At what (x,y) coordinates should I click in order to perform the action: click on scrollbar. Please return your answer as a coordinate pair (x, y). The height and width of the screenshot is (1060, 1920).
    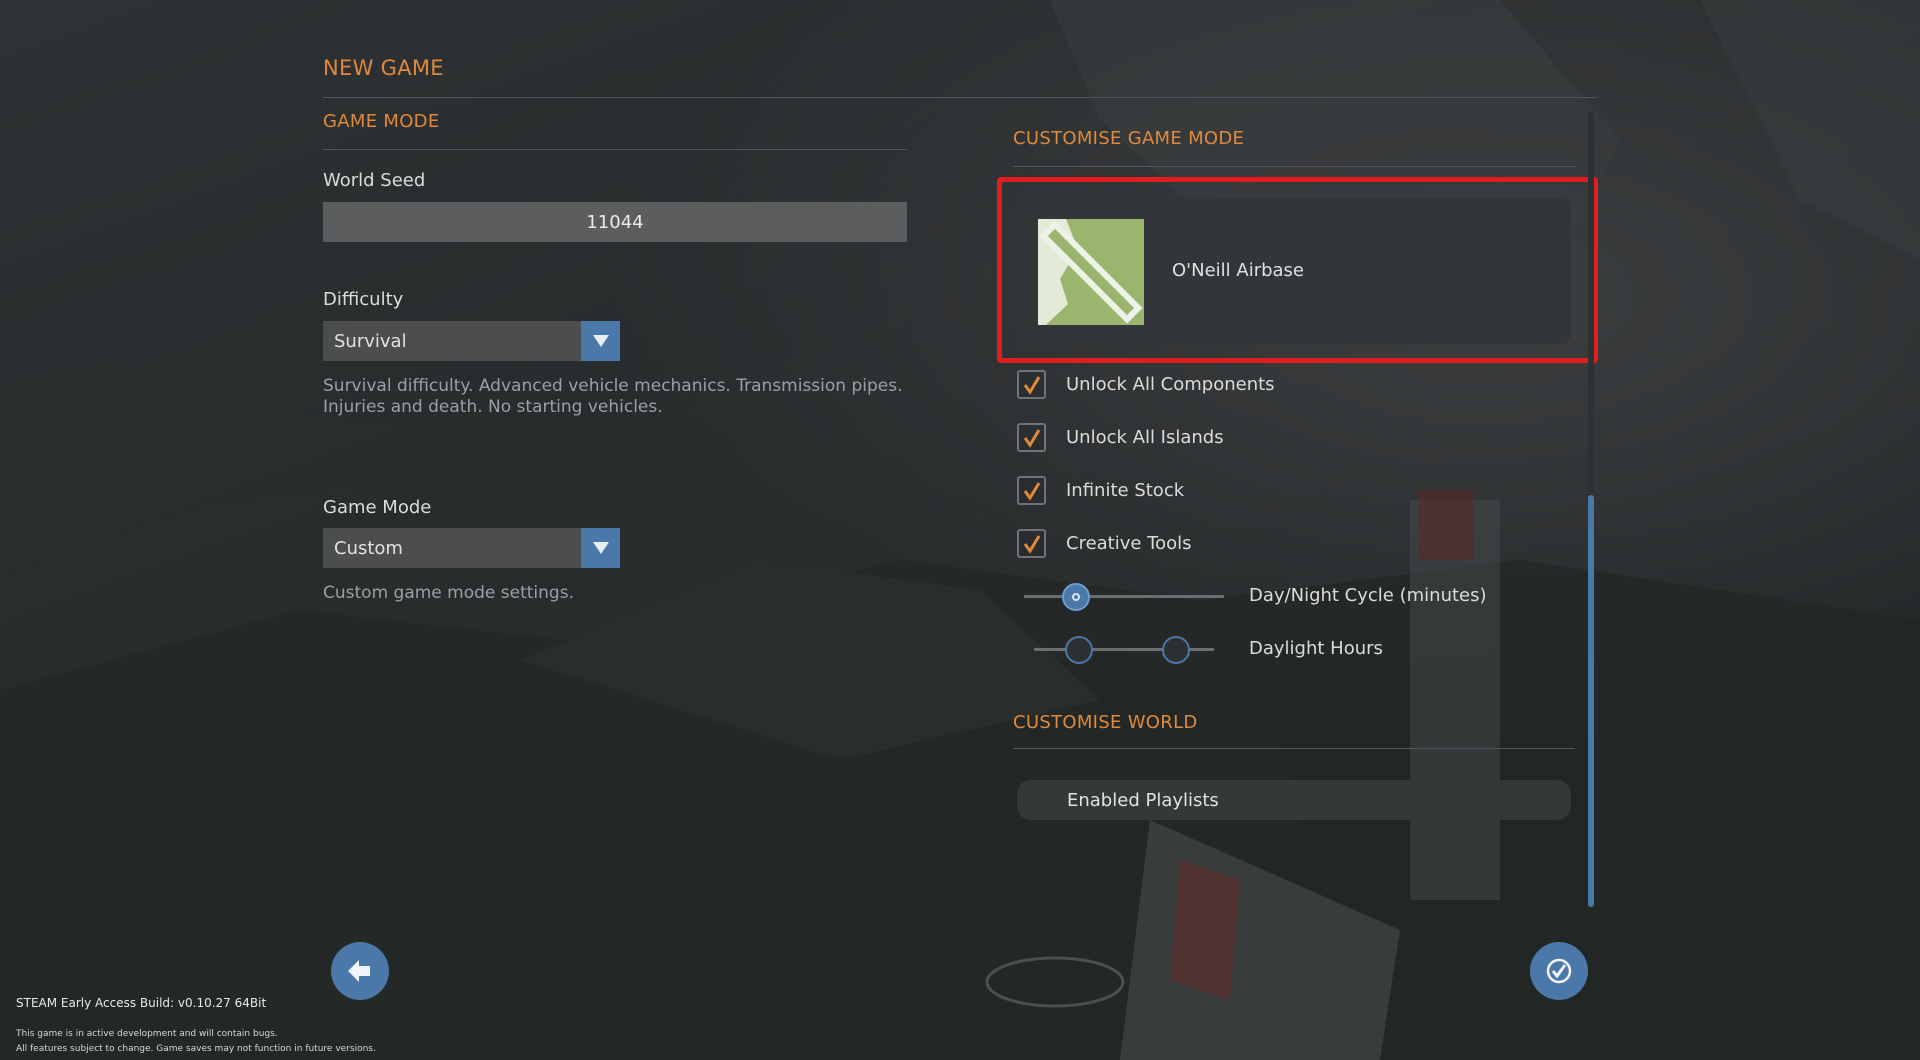
    Looking at the image, I should click on (1591, 509).